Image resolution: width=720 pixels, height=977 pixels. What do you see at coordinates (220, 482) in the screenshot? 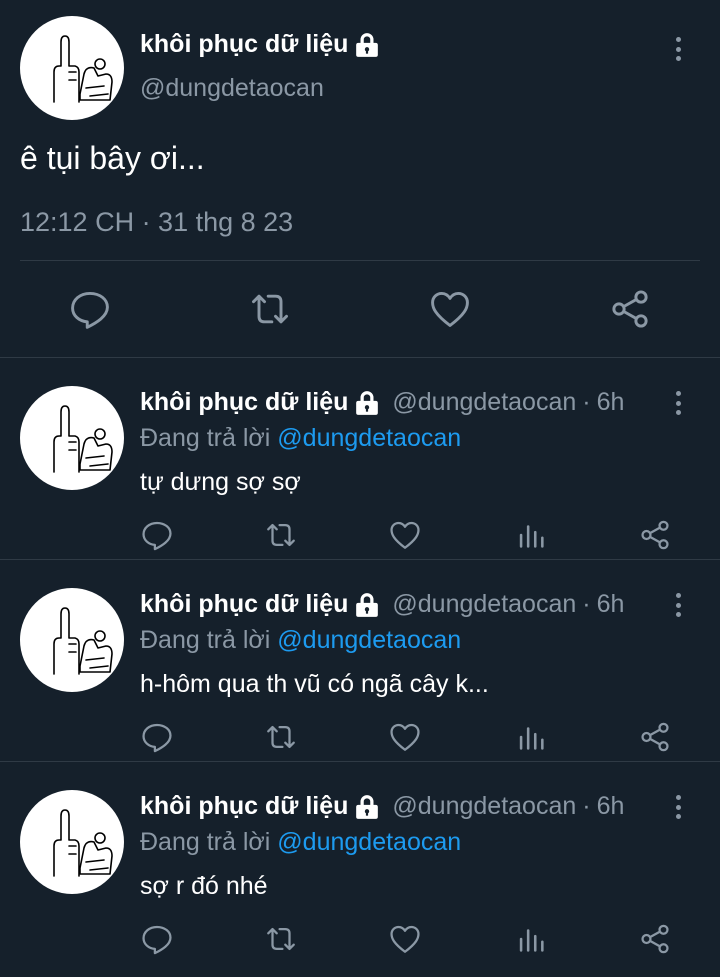
I see `reply-text: tự dưng sợ sợ` at bounding box center [220, 482].